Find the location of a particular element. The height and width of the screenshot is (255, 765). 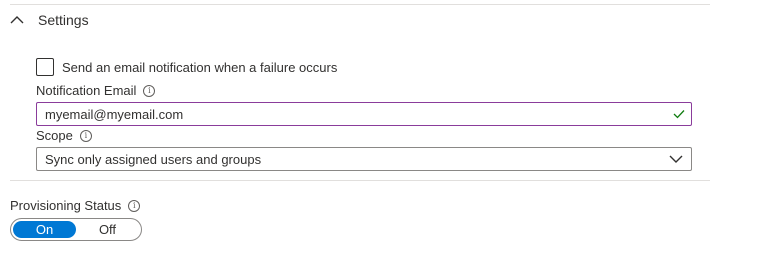

chevron-up-icon is located at coordinates (17, 20).